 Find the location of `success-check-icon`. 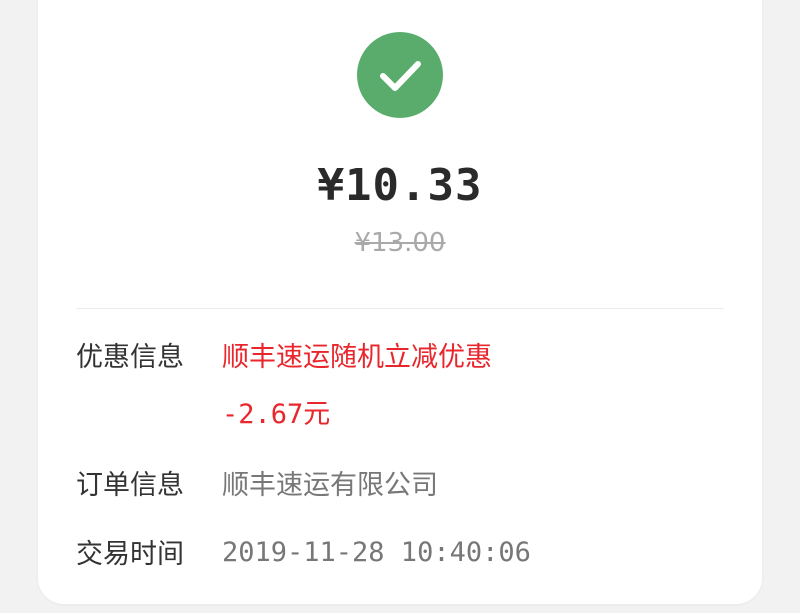

success-check-icon is located at coordinates (400, 75).